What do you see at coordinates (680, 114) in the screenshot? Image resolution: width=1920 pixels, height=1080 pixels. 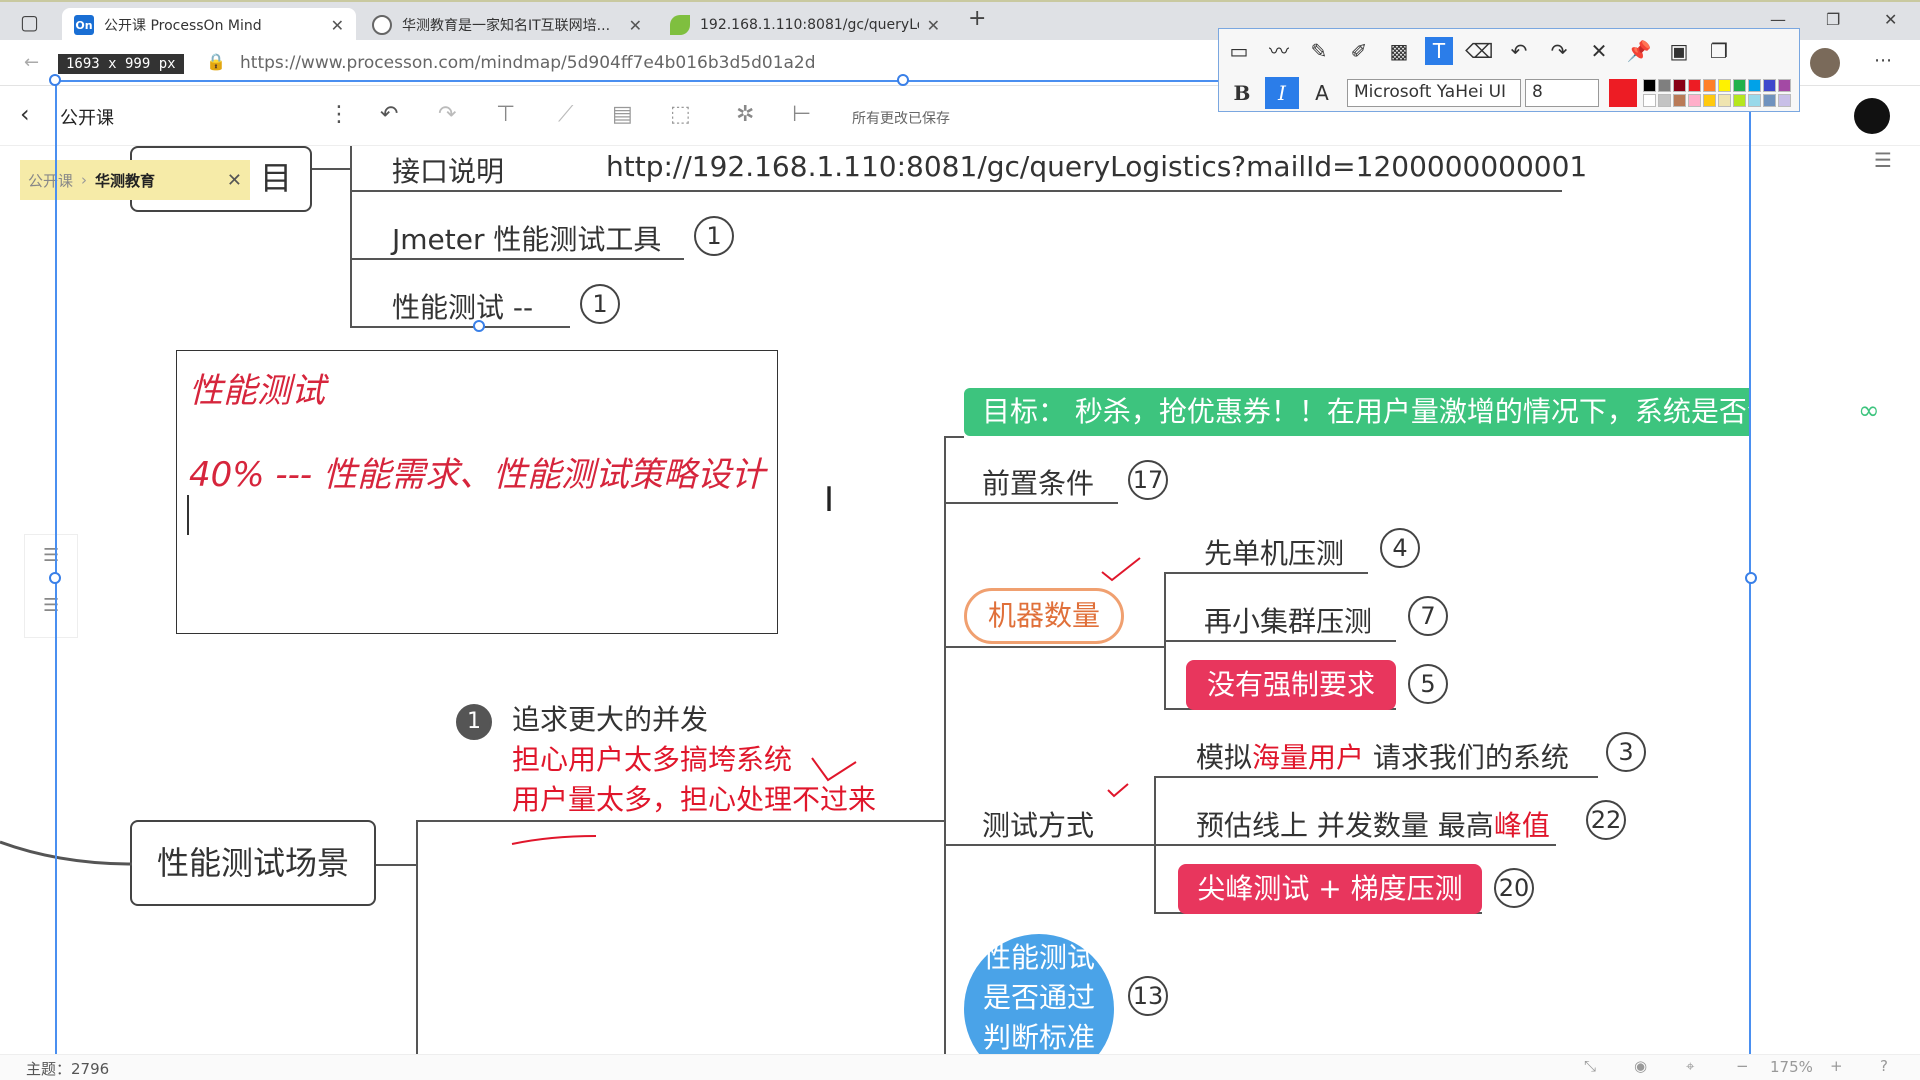 I see `frame-icon: ⬚` at bounding box center [680, 114].